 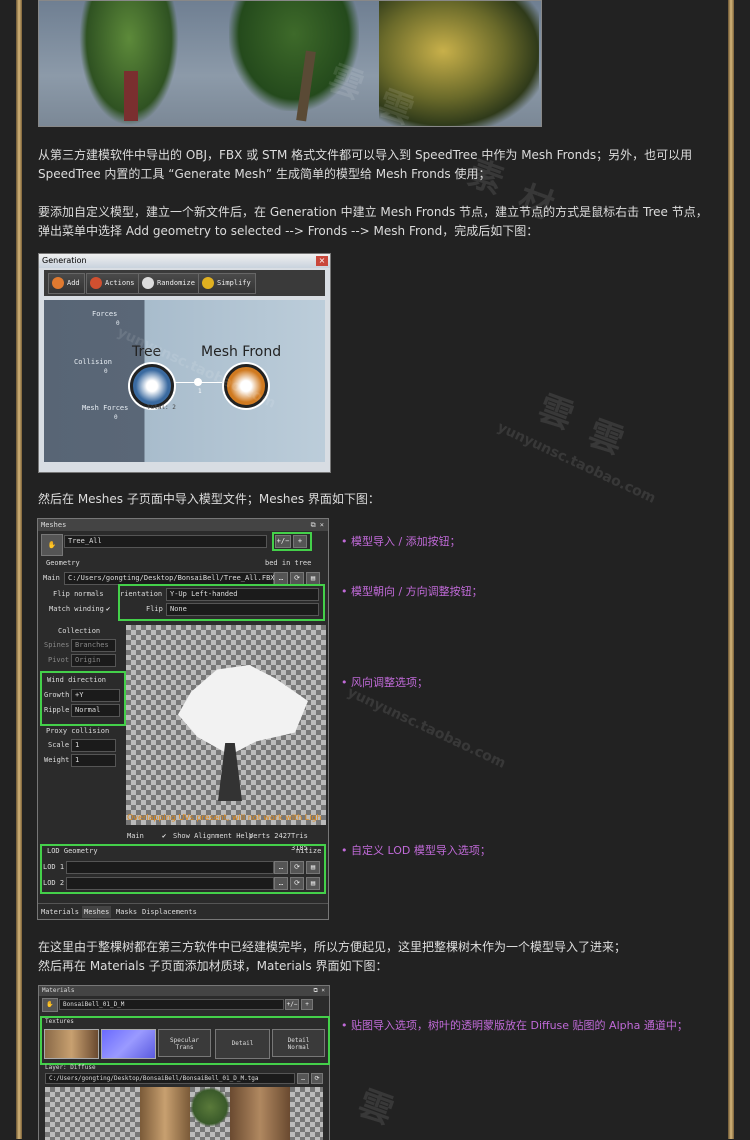 What do you see at coordinates (299, 842) in the screenshot?
I see `tris-count: Tris 3185` at bounding box center [299, 842].